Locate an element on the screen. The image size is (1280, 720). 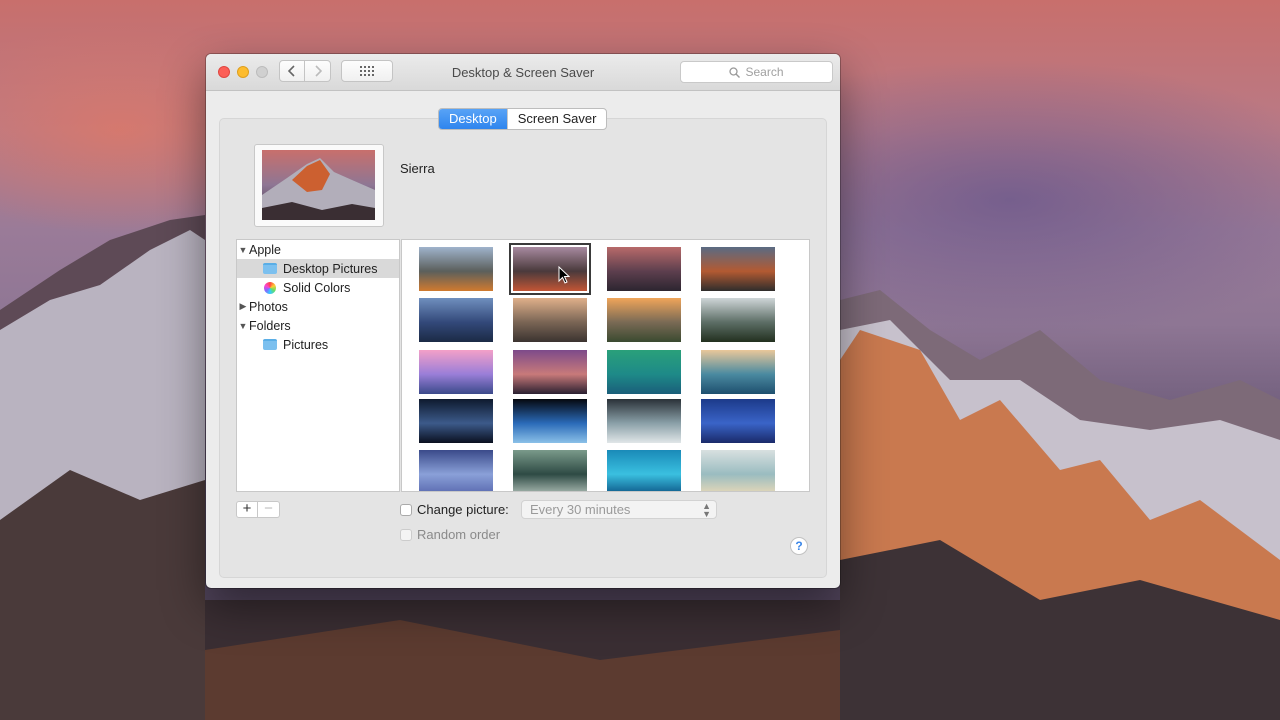
sidebar-item-label: Apple is located at coordinates (265, 249).